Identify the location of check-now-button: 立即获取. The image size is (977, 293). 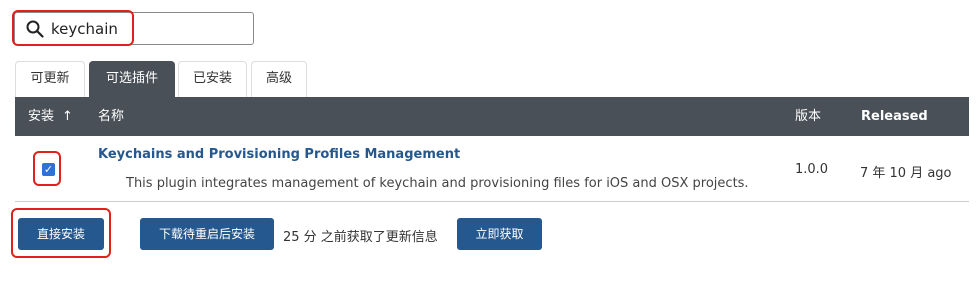
(499, 234).